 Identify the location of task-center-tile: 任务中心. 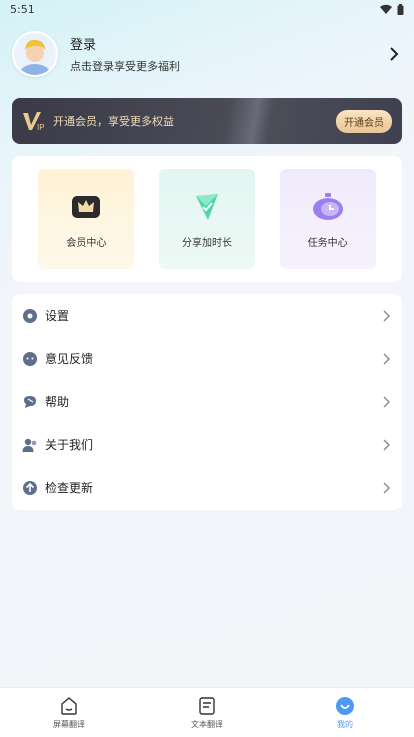
(327, 219).